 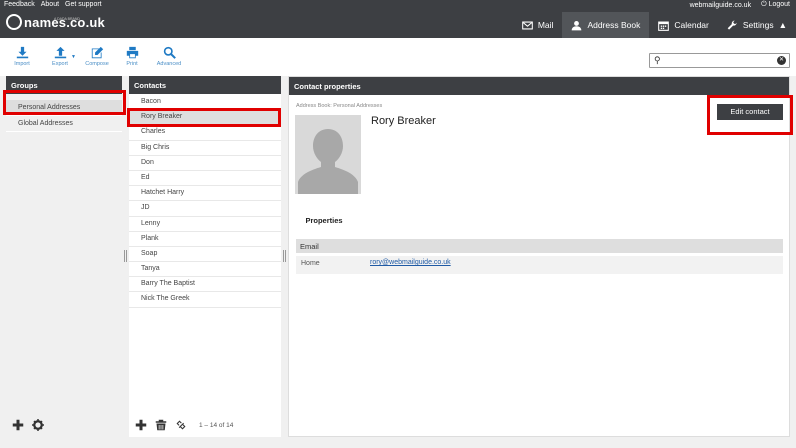 I want to click on account-name: webmailguide.co.uk, so click(x=720, y=5).